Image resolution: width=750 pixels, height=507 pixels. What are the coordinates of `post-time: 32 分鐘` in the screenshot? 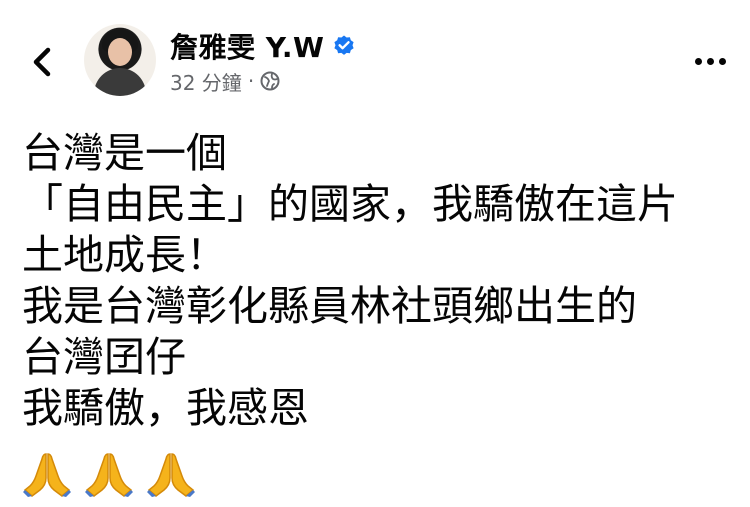 It's located at (206, 81).